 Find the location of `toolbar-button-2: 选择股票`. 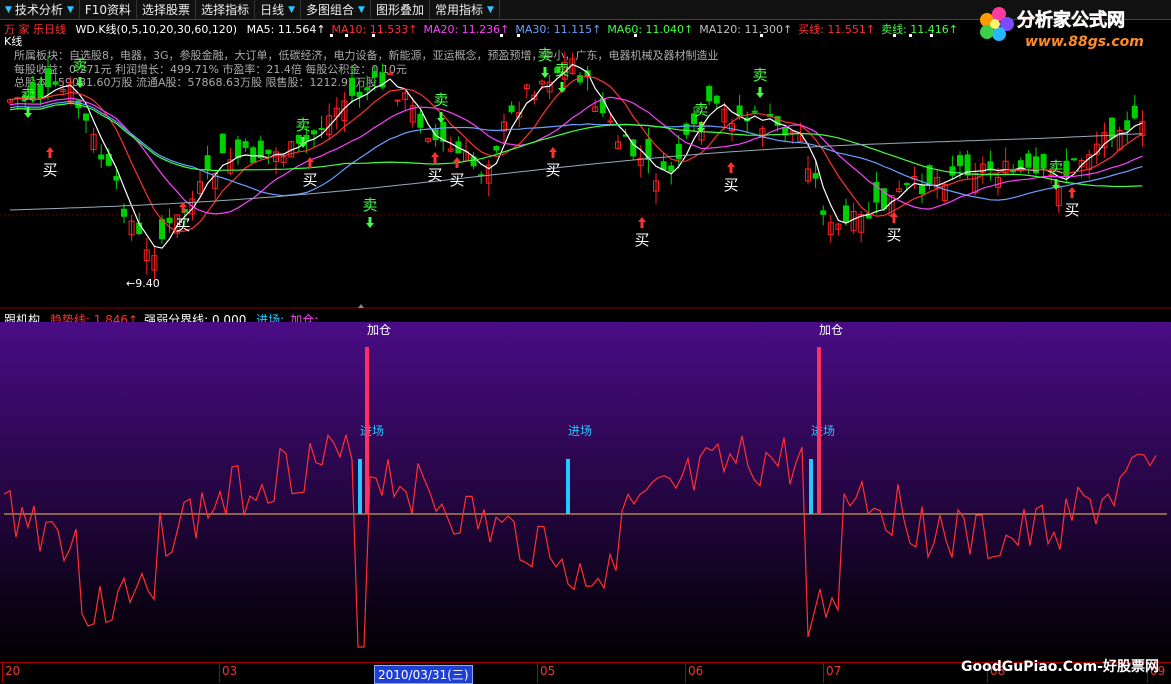

toolbar-button-2: 选择股票 is located at coordinates (167, 9).